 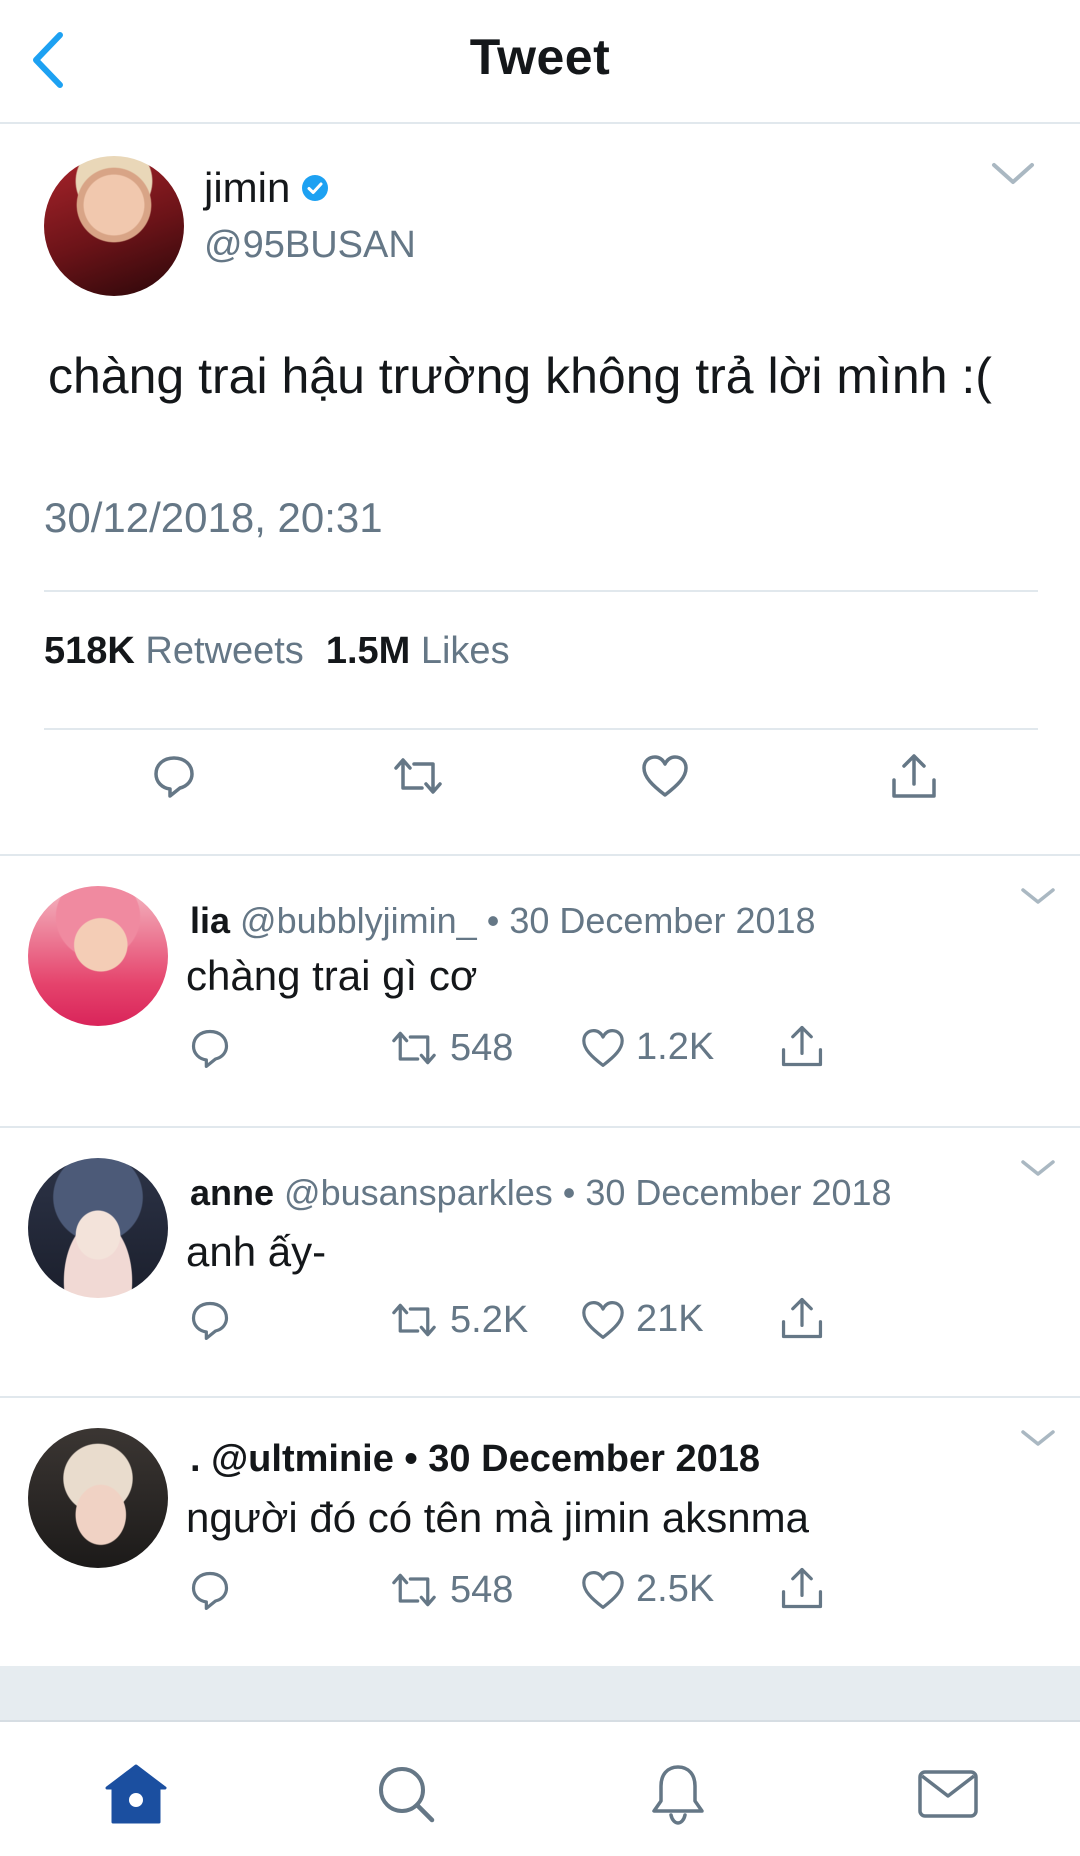 What do you see at coordinates (213, 517) in the screenshot?
I see `tweet-timestamp: 30/12/2018, 20:31` at bounding box center [213, 517].